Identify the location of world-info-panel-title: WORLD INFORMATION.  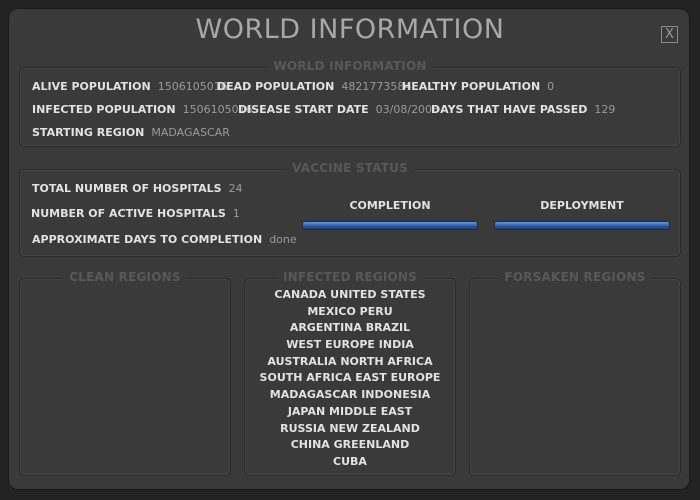
(350, 66).